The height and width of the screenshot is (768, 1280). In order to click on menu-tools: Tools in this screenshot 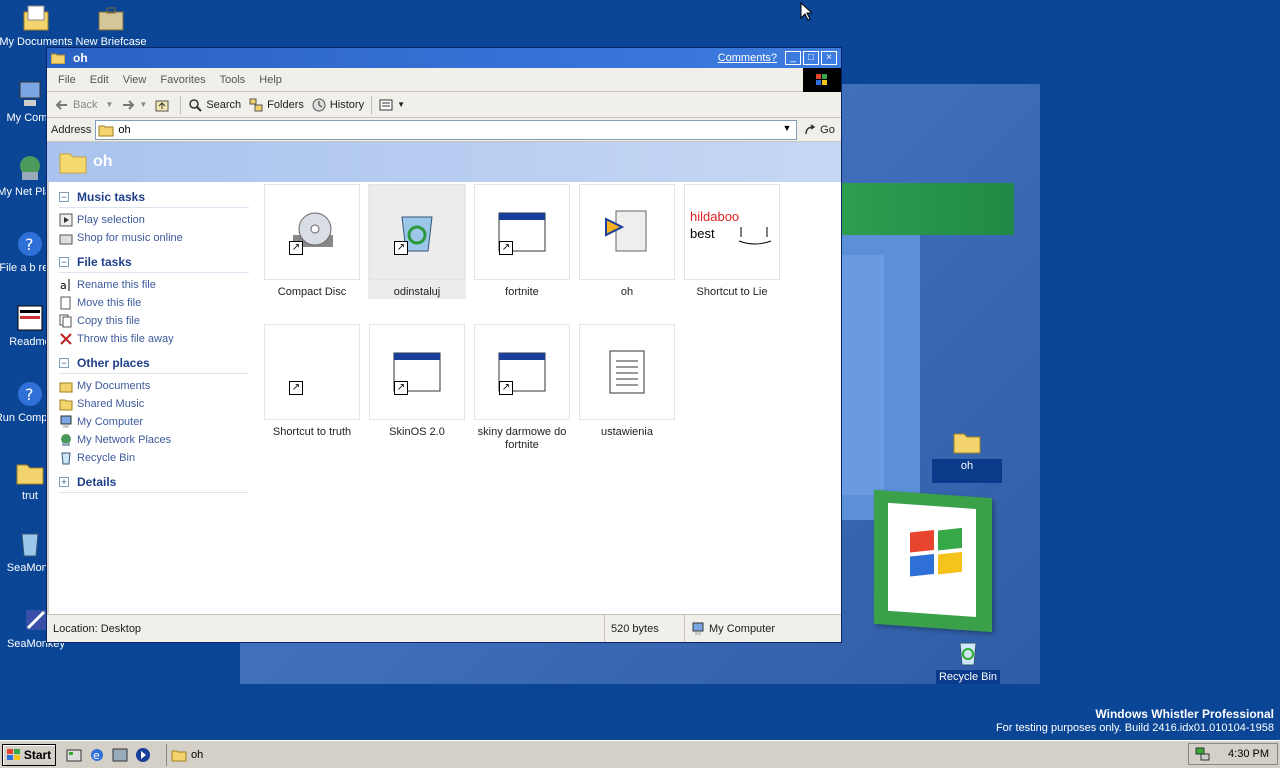, I will do `click(233, 80)`.